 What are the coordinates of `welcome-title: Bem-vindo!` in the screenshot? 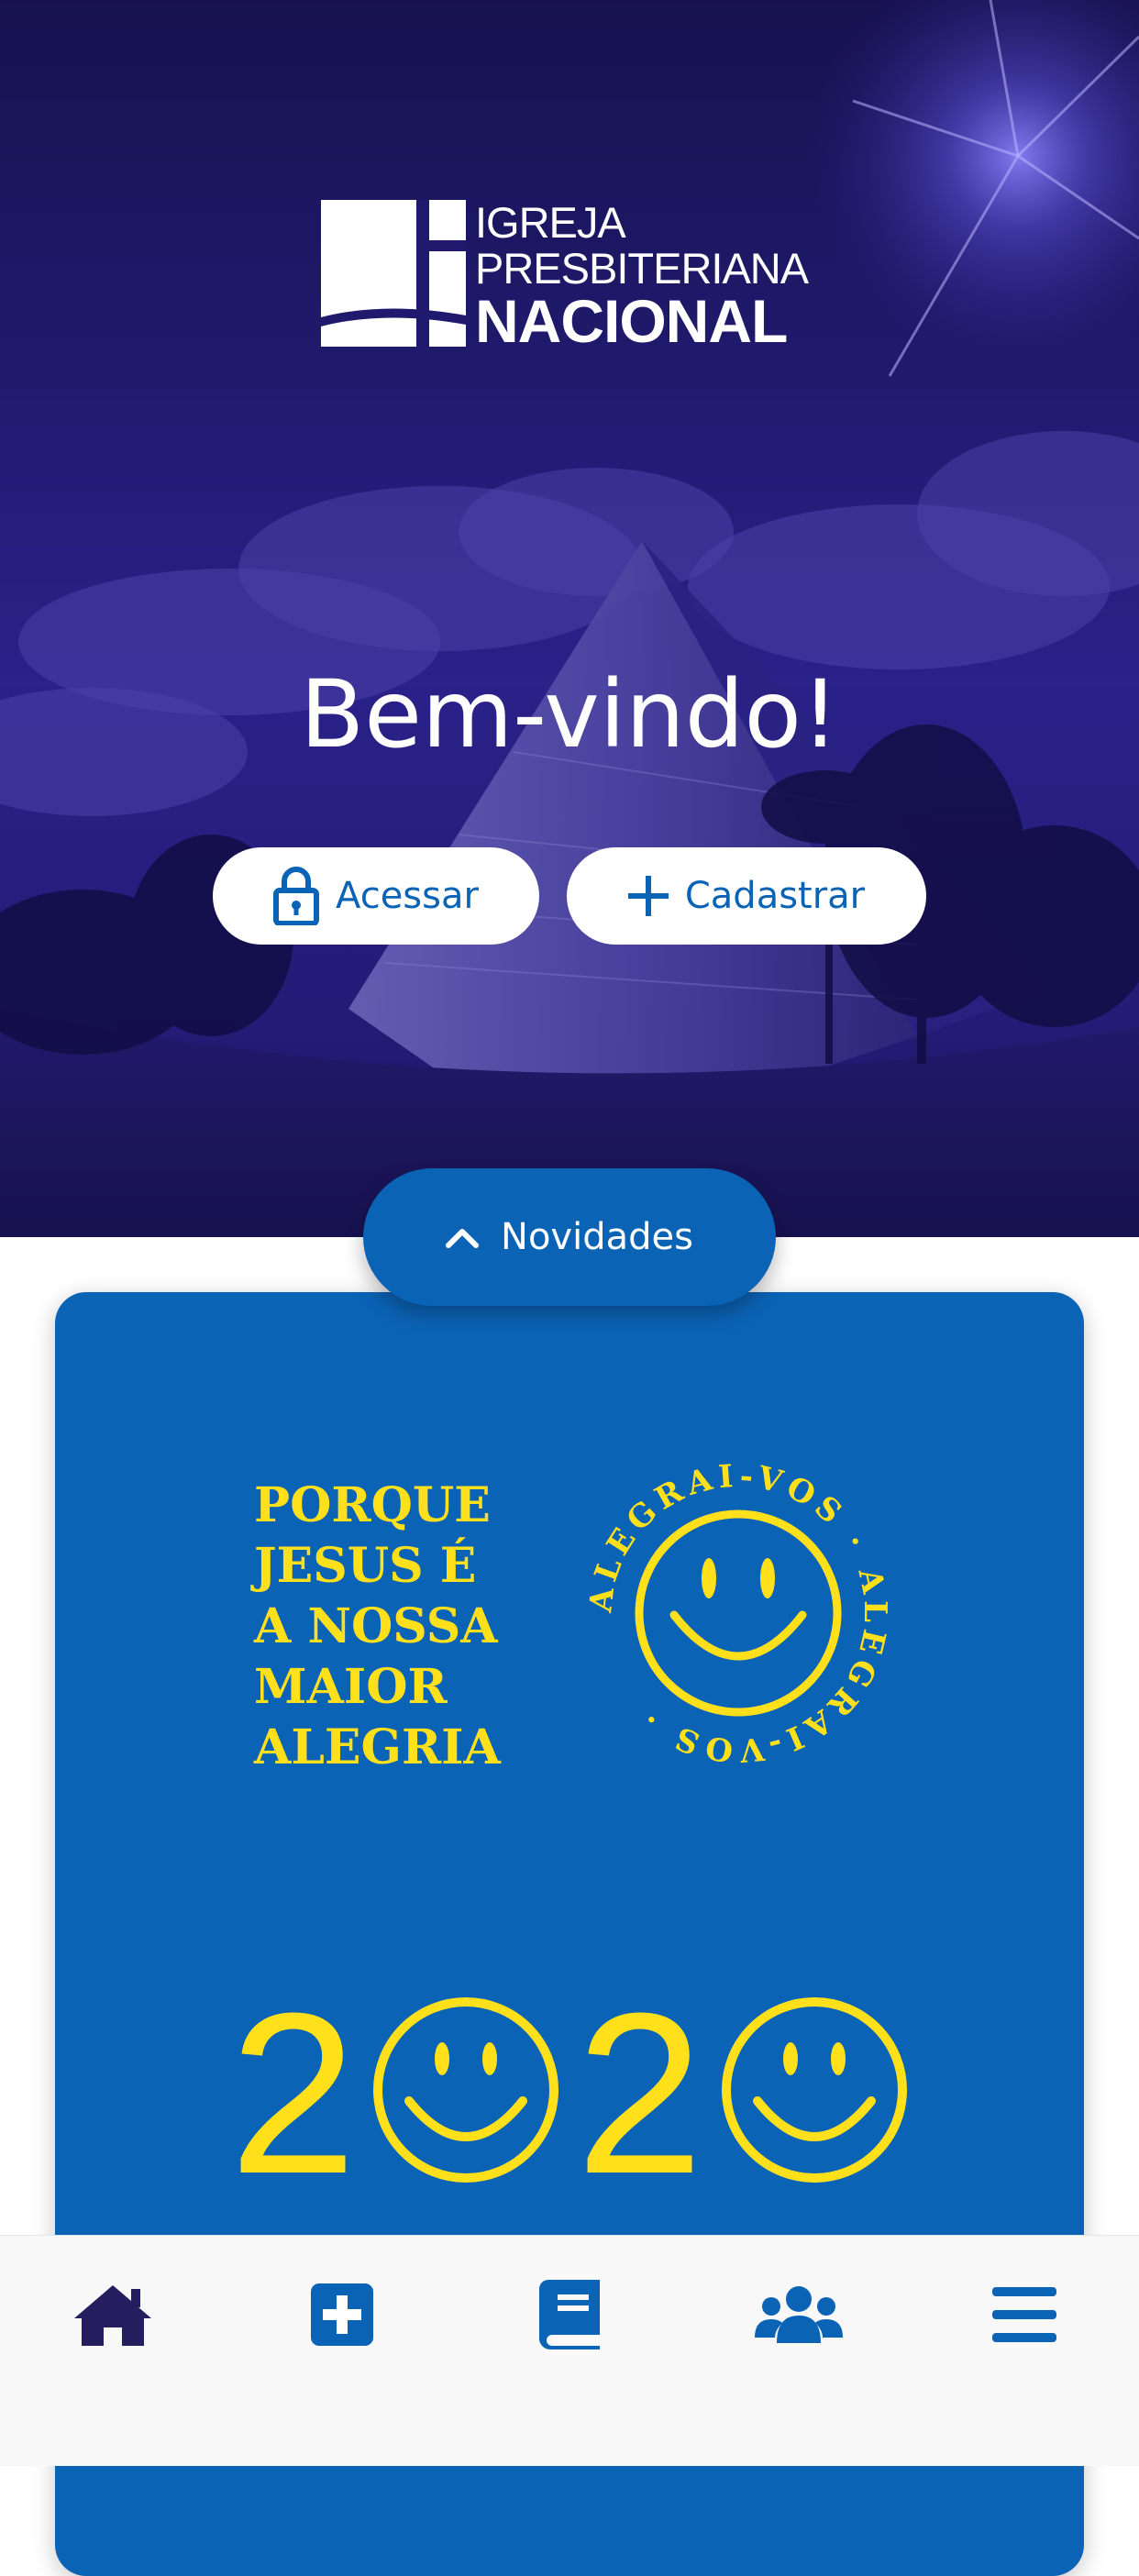 It's located at (569, 714).